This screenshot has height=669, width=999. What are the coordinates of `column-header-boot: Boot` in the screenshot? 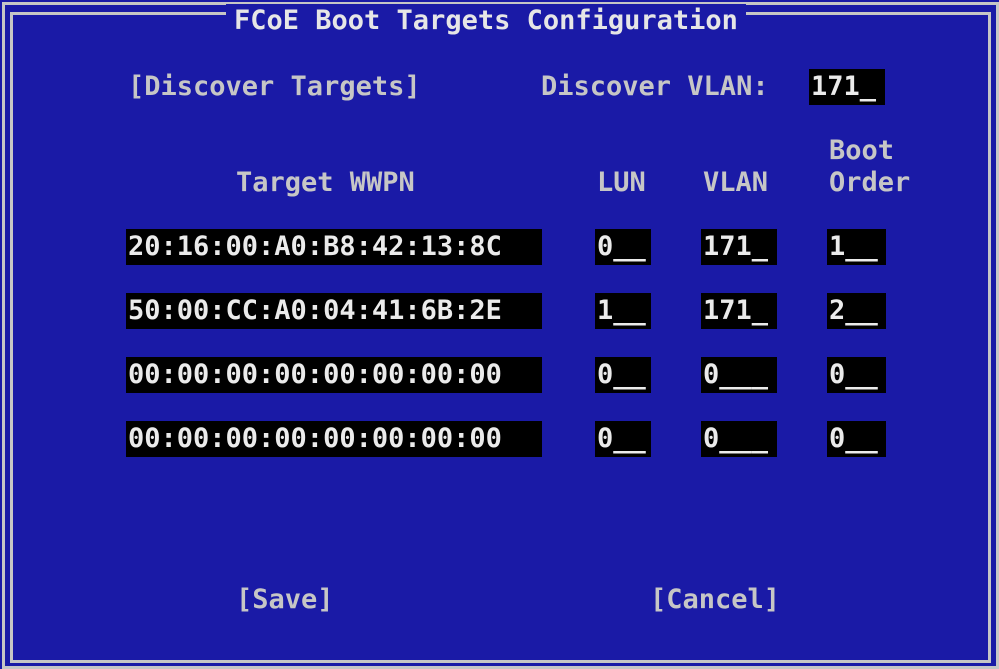 It's located at (862, 150).